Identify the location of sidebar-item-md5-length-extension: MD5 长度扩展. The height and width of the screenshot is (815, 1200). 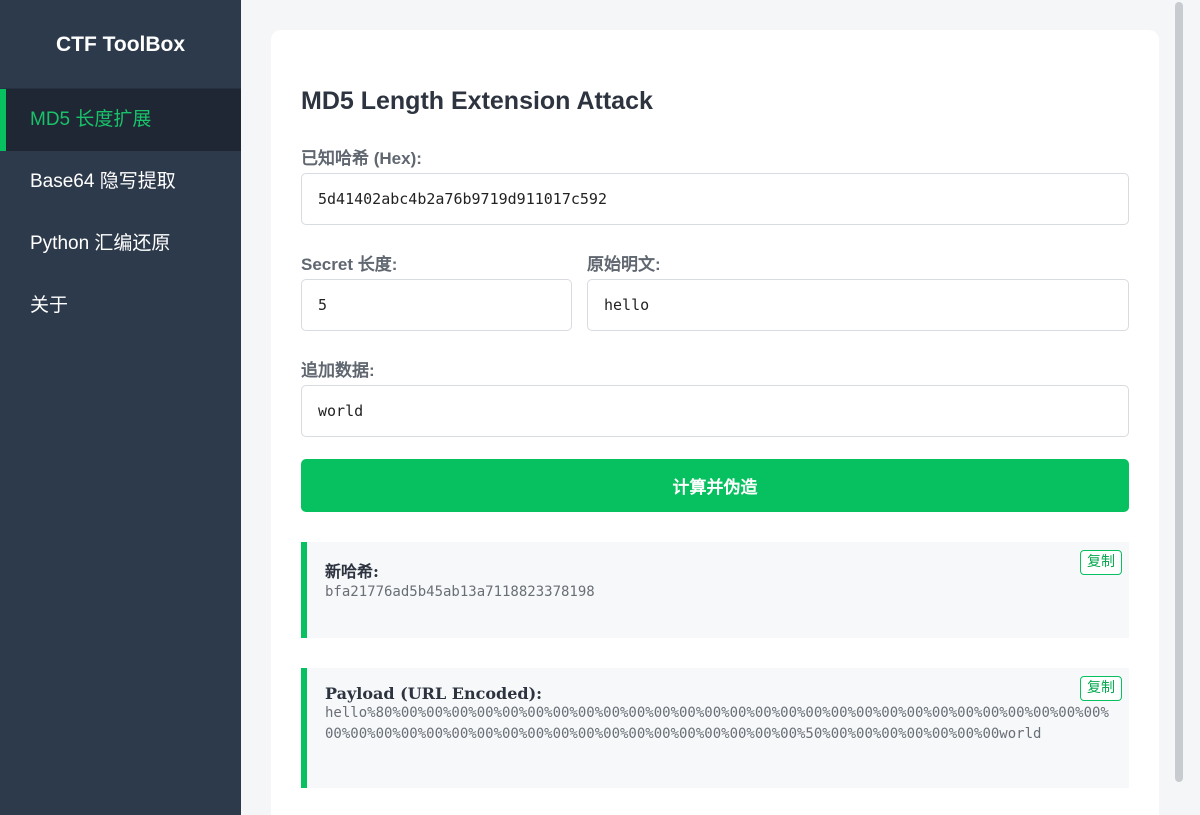
(120, 120).